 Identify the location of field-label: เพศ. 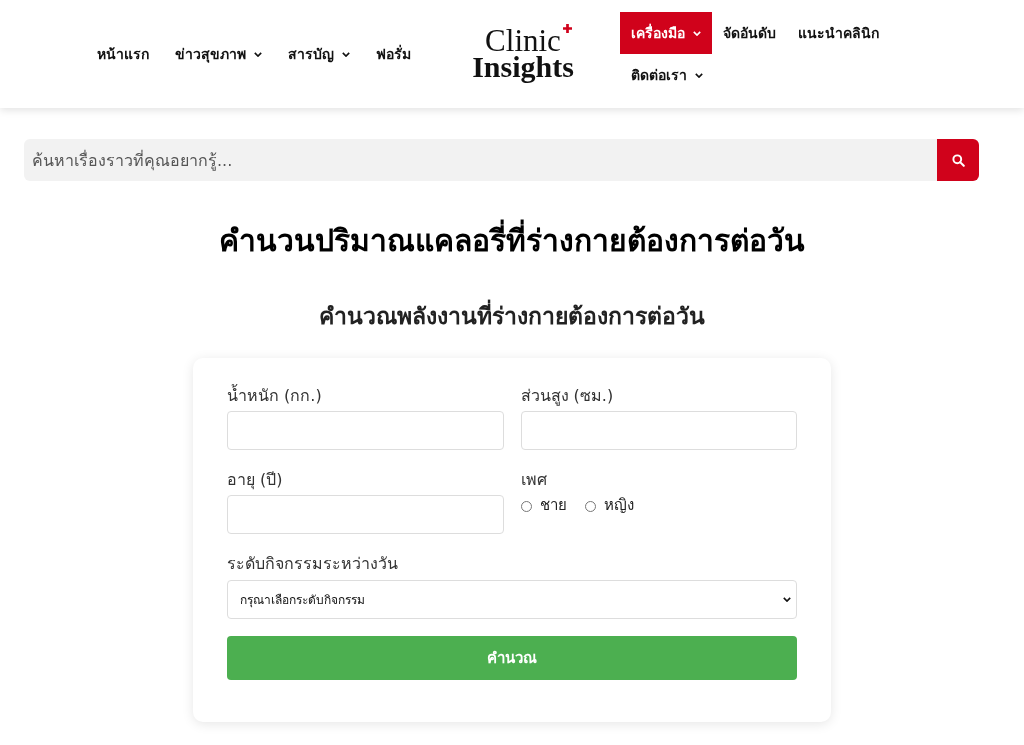
(534, 480).